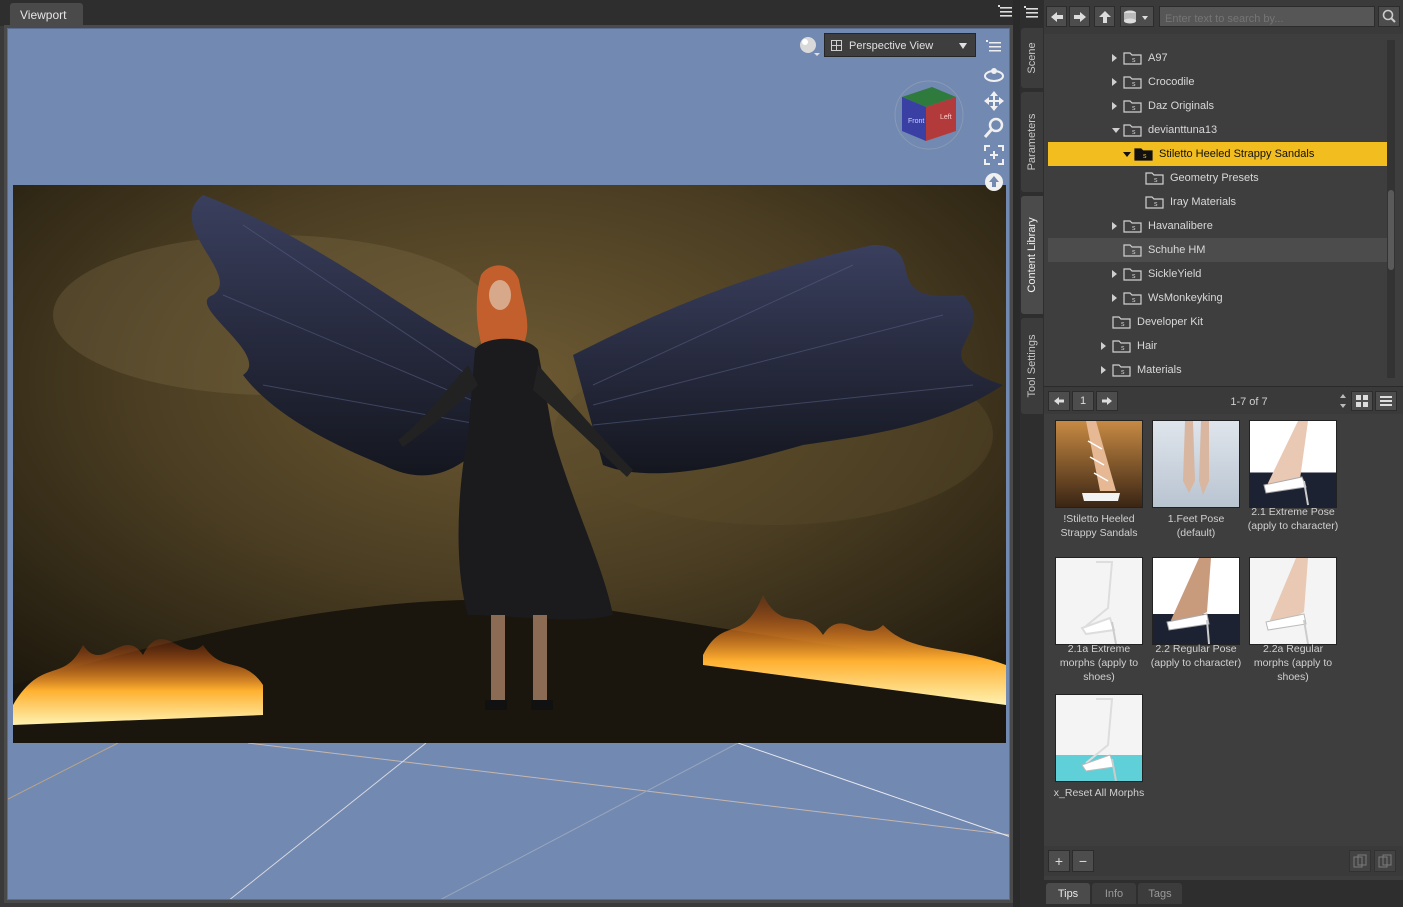  I want to click on tab-content-library: Content Library, so click(1032, 255).